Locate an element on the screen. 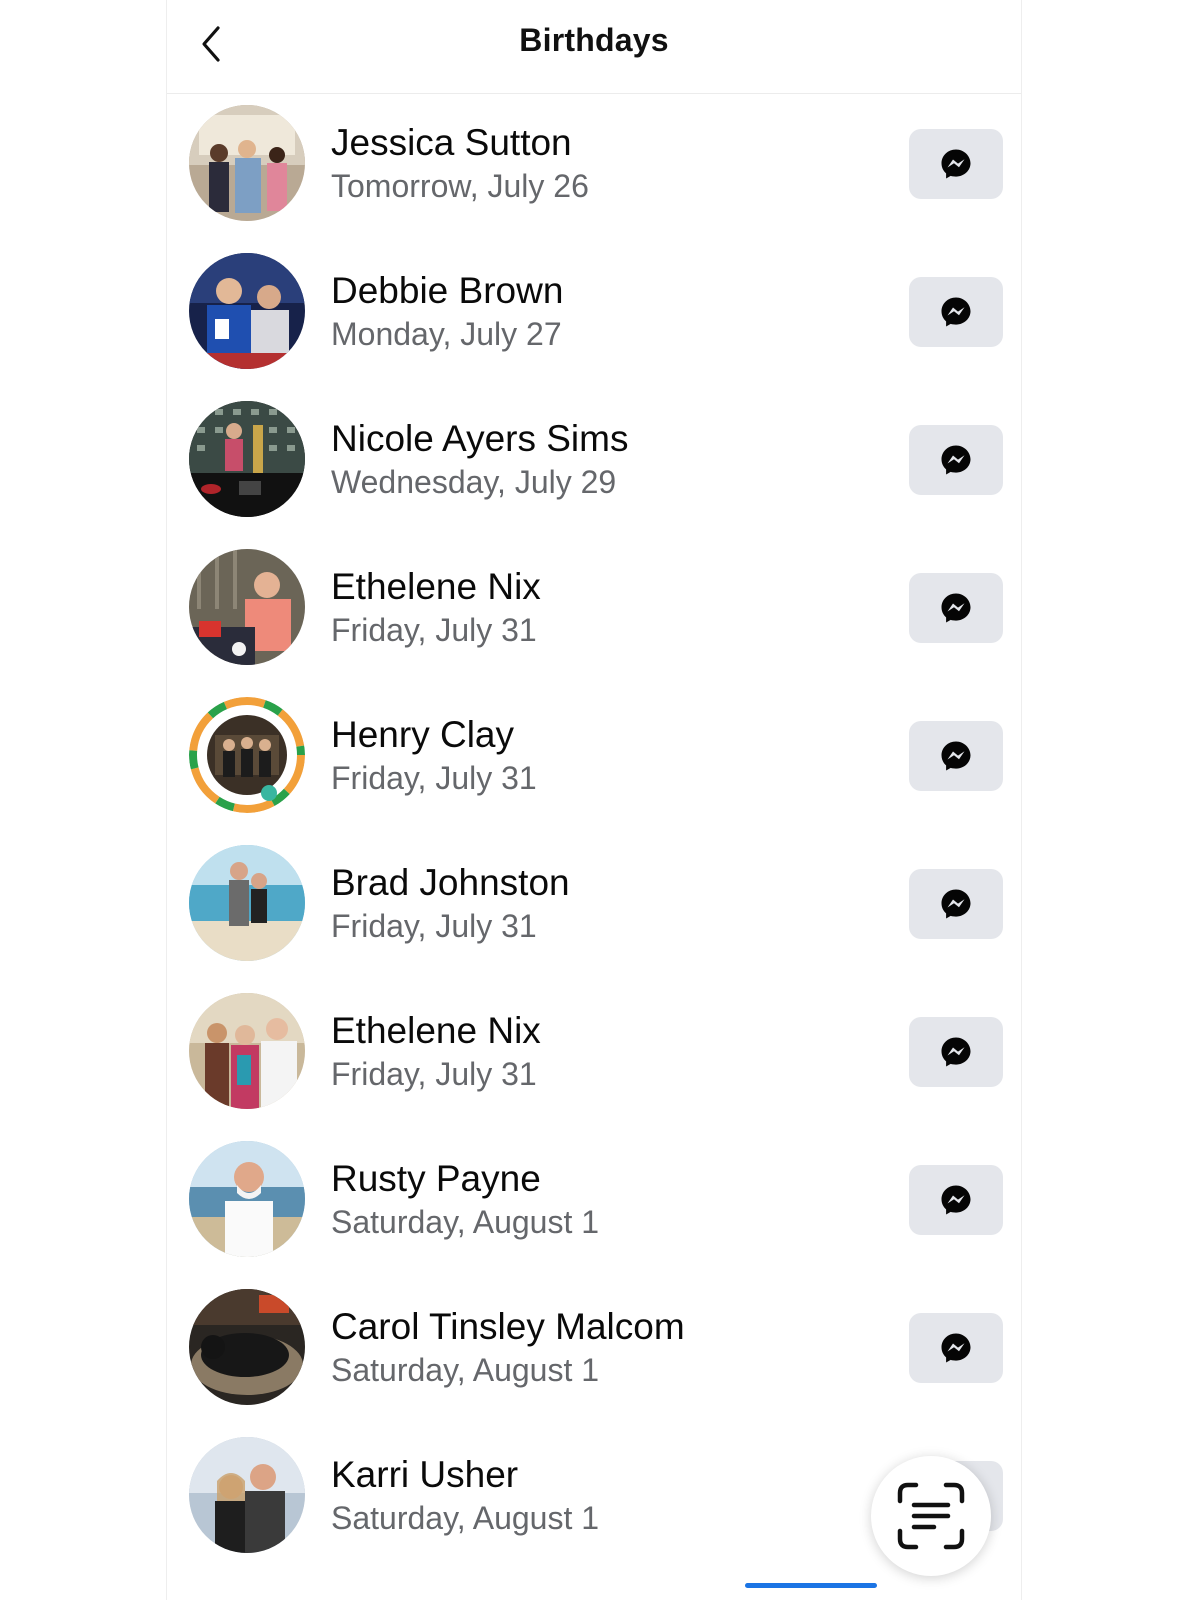  person-name: Karri Usher is located at coordinates (425, 1474).